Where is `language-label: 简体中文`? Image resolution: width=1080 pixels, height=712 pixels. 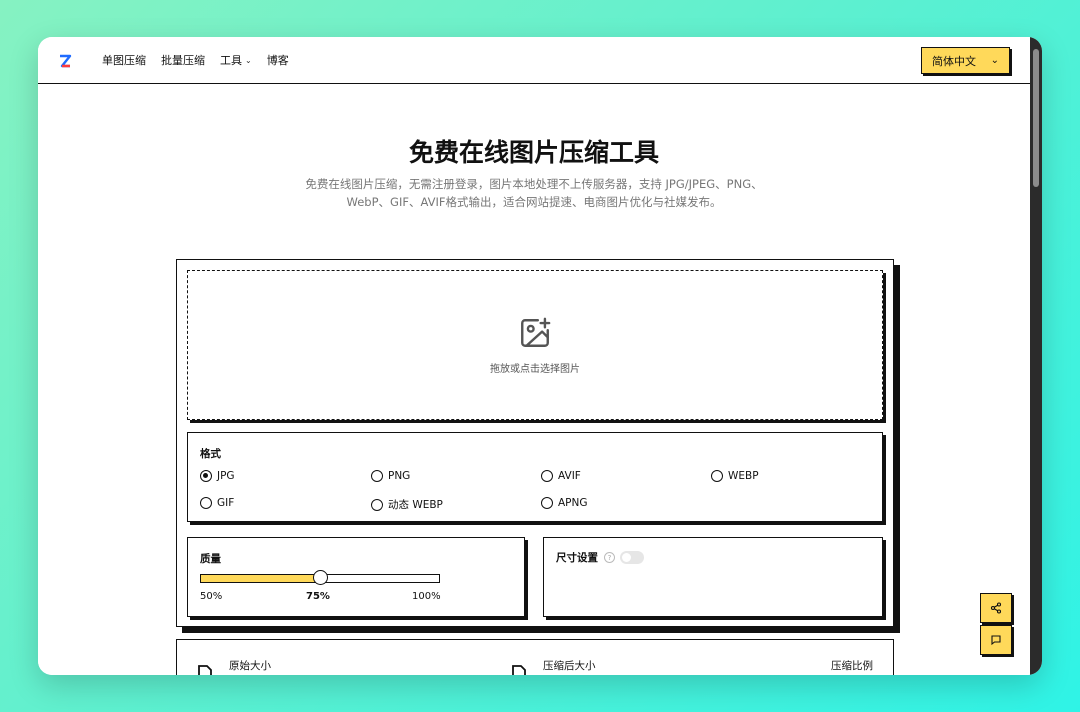 language-label: 简体中文 is located at coordinates (954, 61).